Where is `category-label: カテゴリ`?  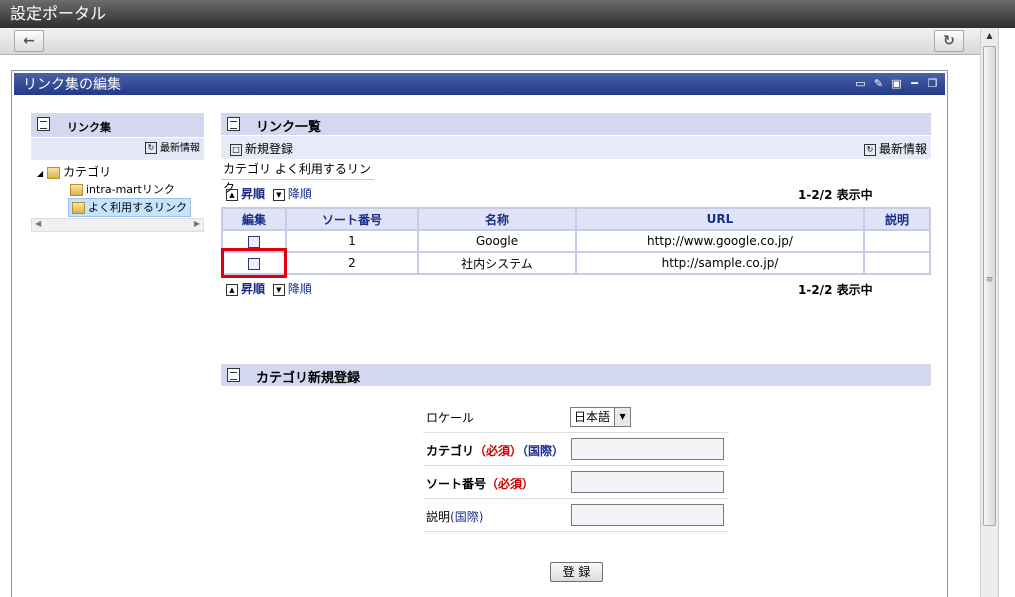
category-label: カテゴリ is located at coordinates (450, 451).